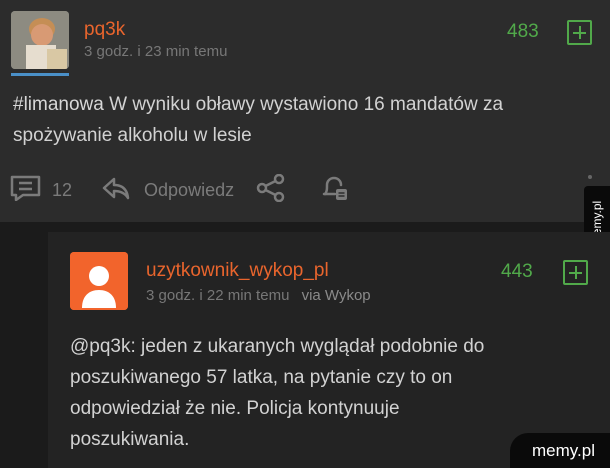 The image size is (610, 468). Describe the element at coordinates (40, 74) in the screenshot. I see `avatar-status-bar` at that location.